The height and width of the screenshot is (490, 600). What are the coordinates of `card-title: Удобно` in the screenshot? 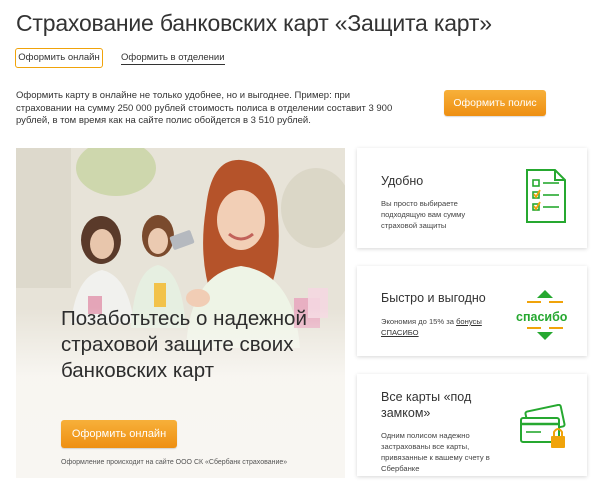 It's located at (402, 181).